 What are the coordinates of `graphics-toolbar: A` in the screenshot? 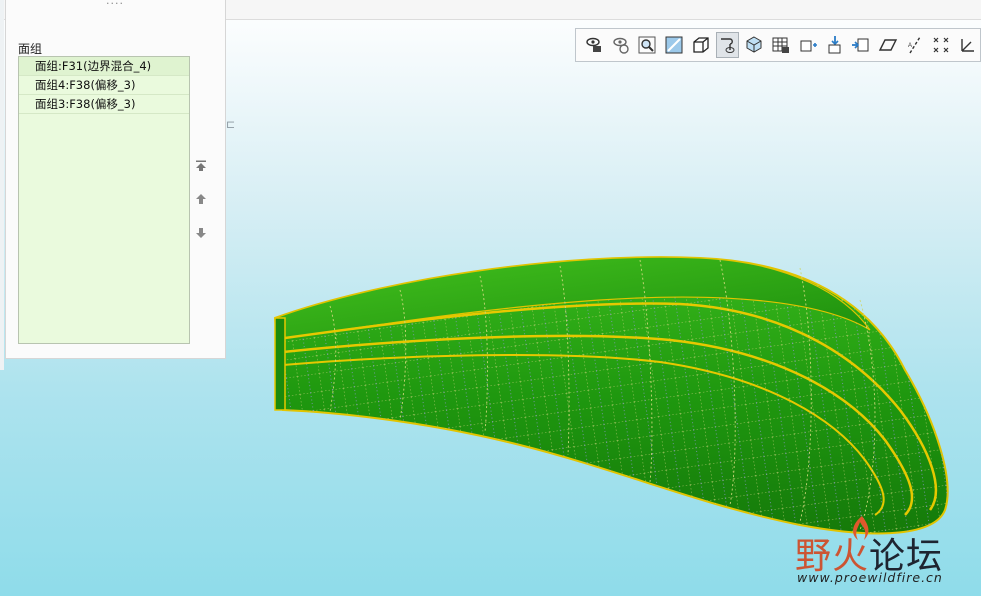 It's located at (778, 45).